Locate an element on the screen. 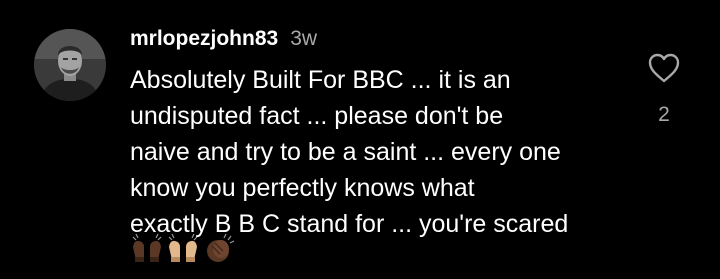  raising-hands-dark-emoji is located at coordinates (147, 247).